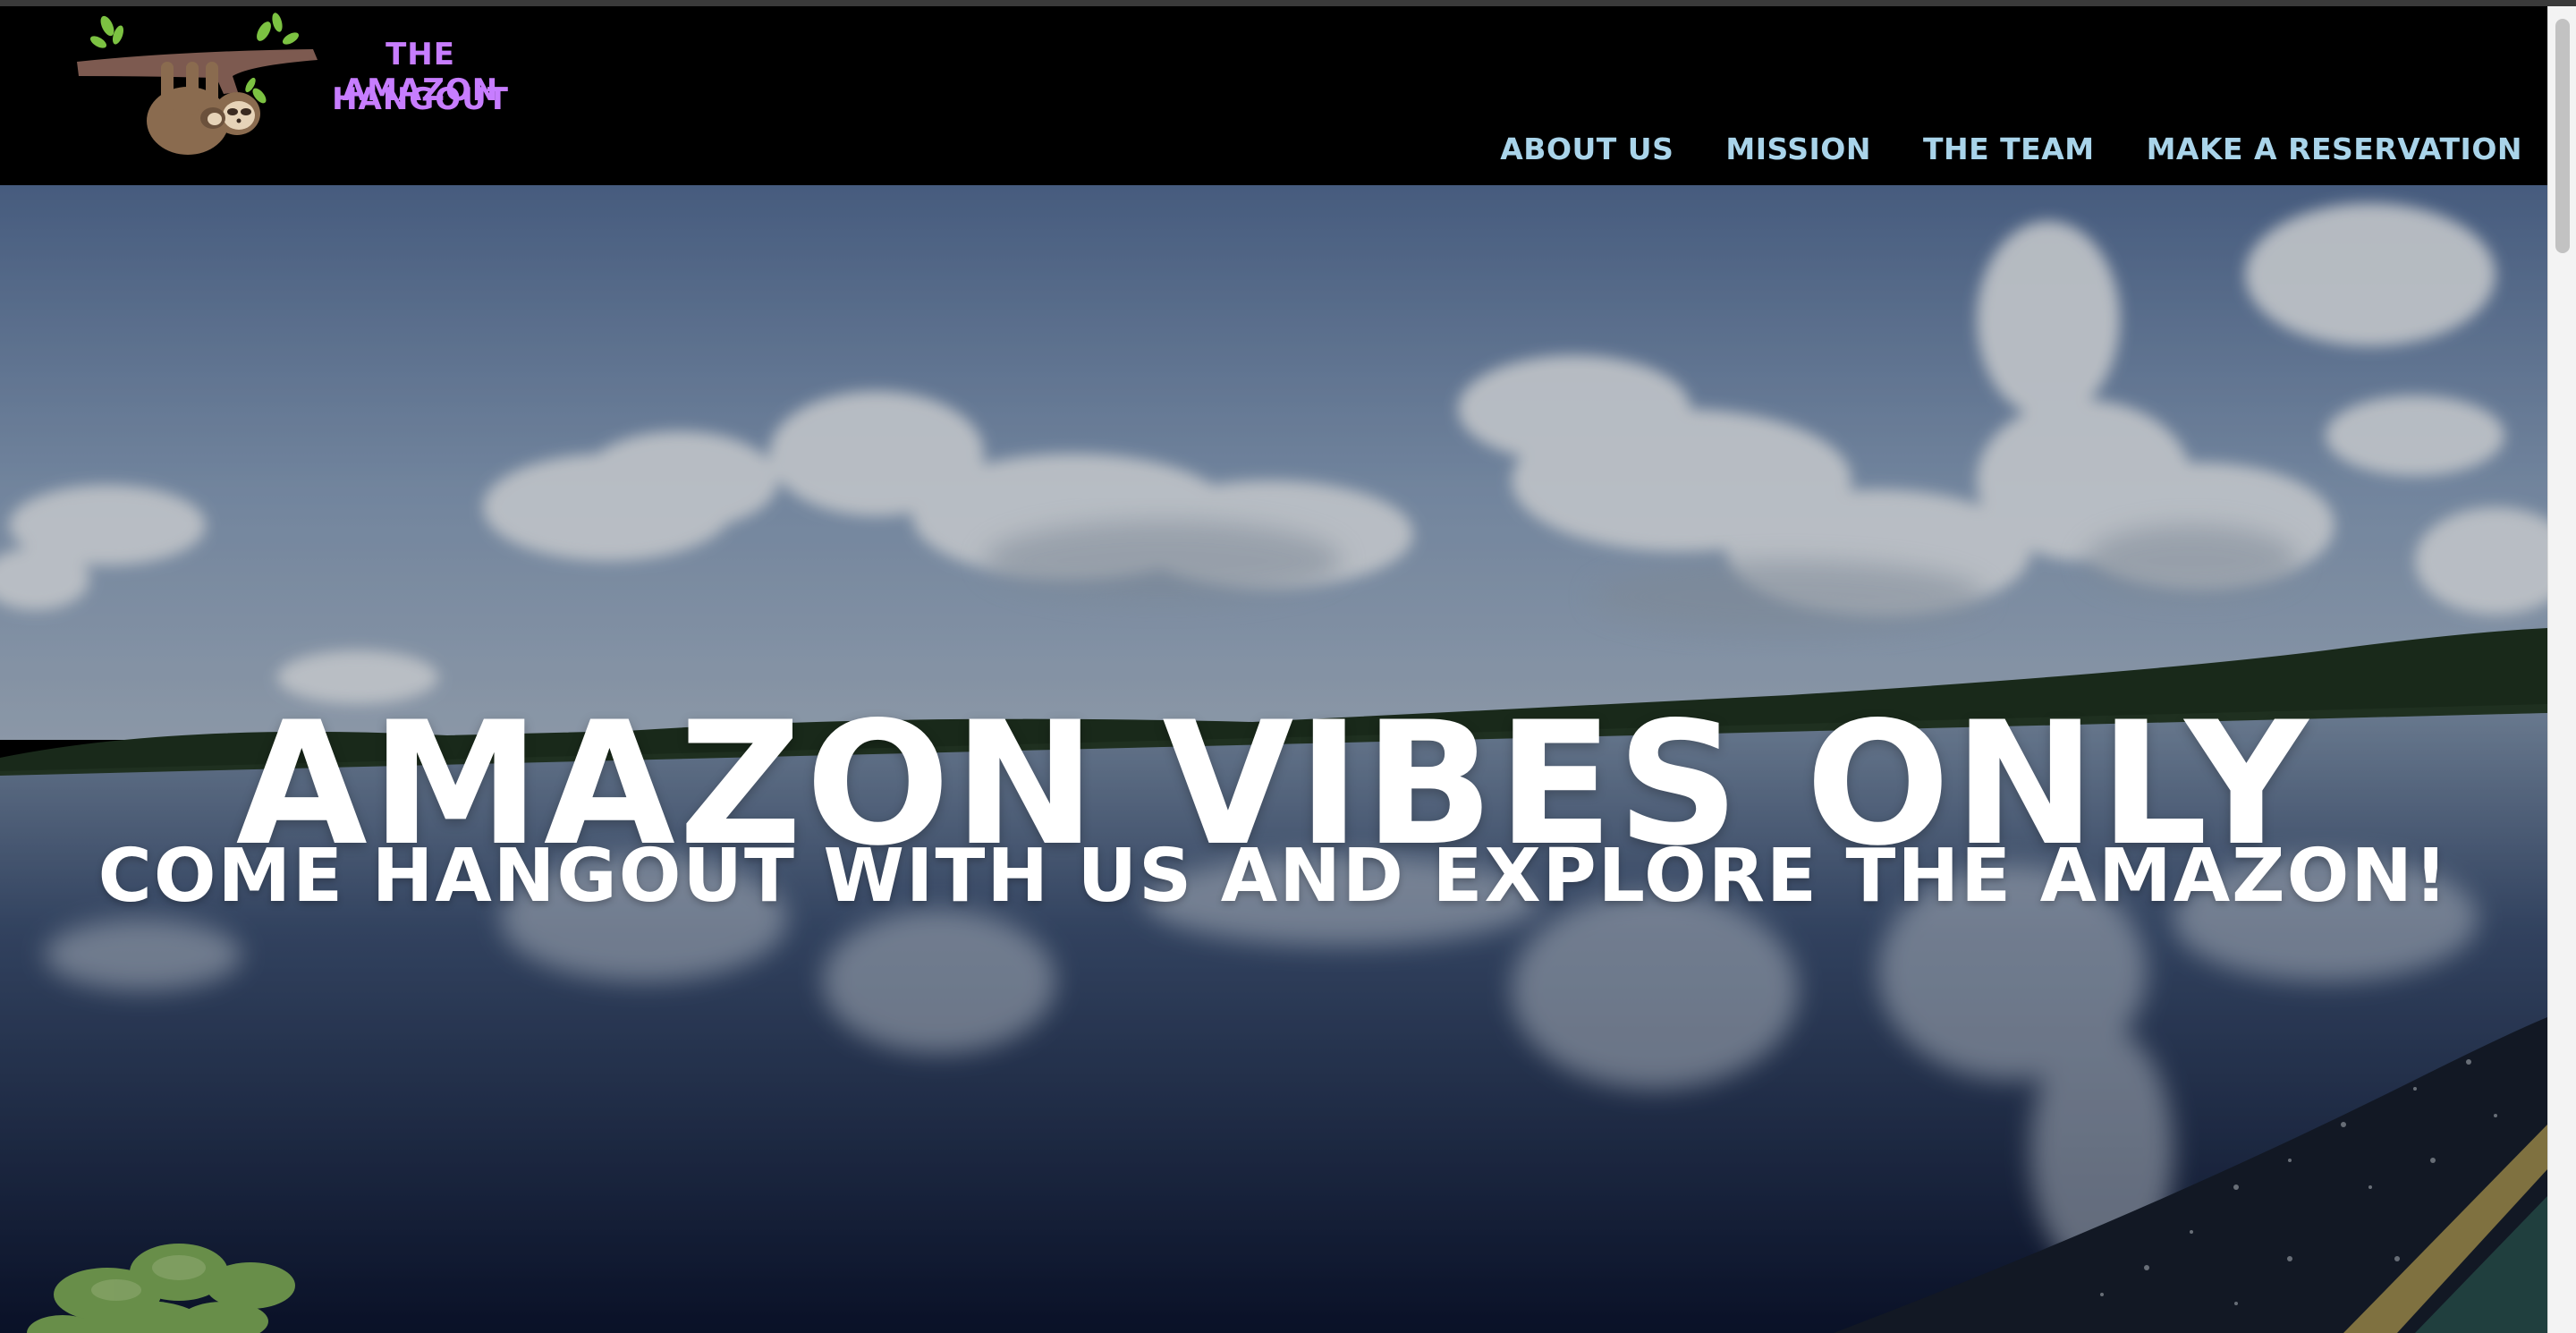 Image resolution: width=2576 pixels, height=1333 pixels. I want to click on page-scrollbar, so click(2561, 669).